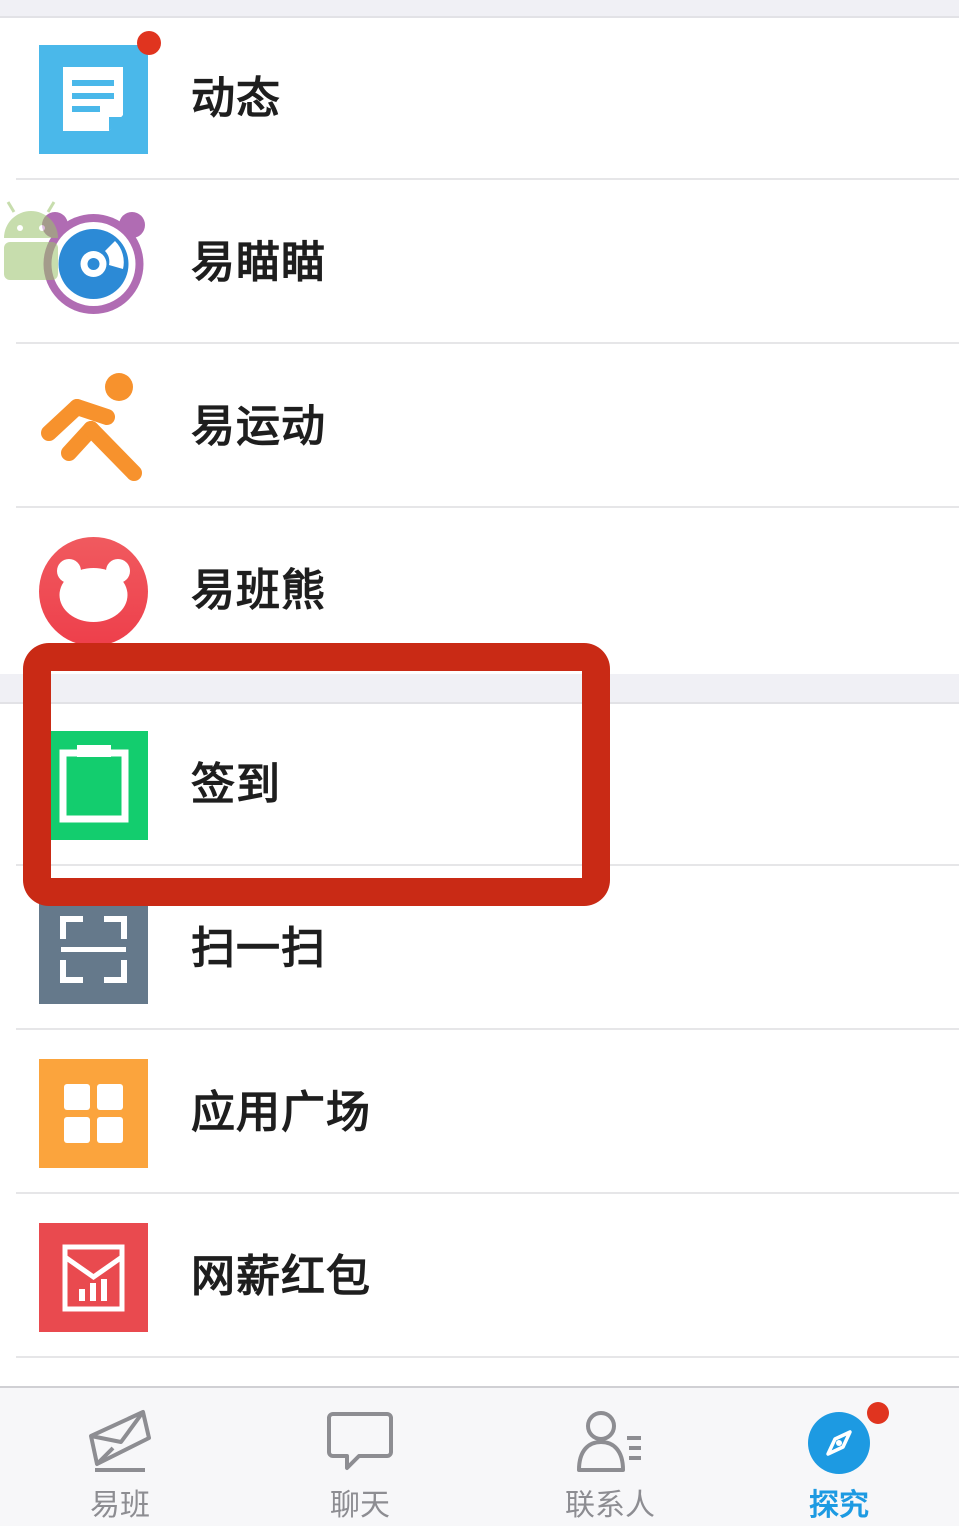  I want to click on tab-label: 易班, so click(120, 1505).